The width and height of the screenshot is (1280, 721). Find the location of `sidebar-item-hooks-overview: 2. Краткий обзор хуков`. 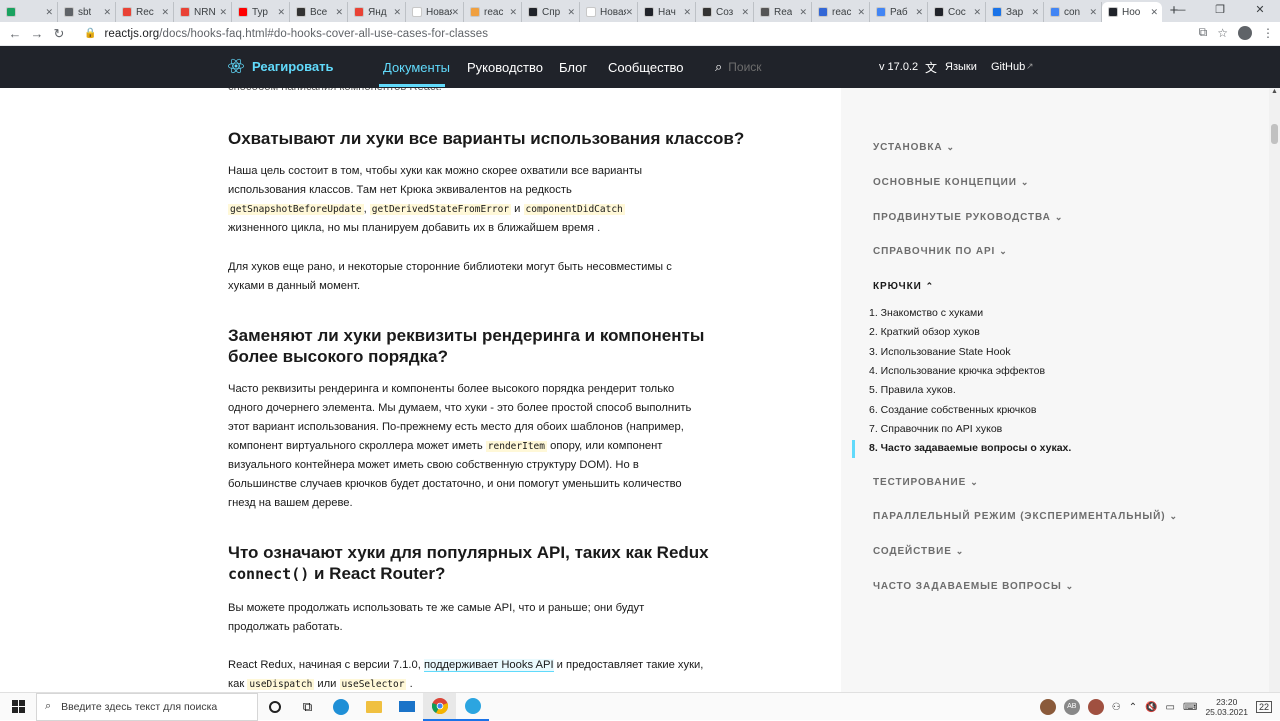

sidebar-item-hooks-overview: 2. Краткий обзор хуков is located at coordinates (924, 332).